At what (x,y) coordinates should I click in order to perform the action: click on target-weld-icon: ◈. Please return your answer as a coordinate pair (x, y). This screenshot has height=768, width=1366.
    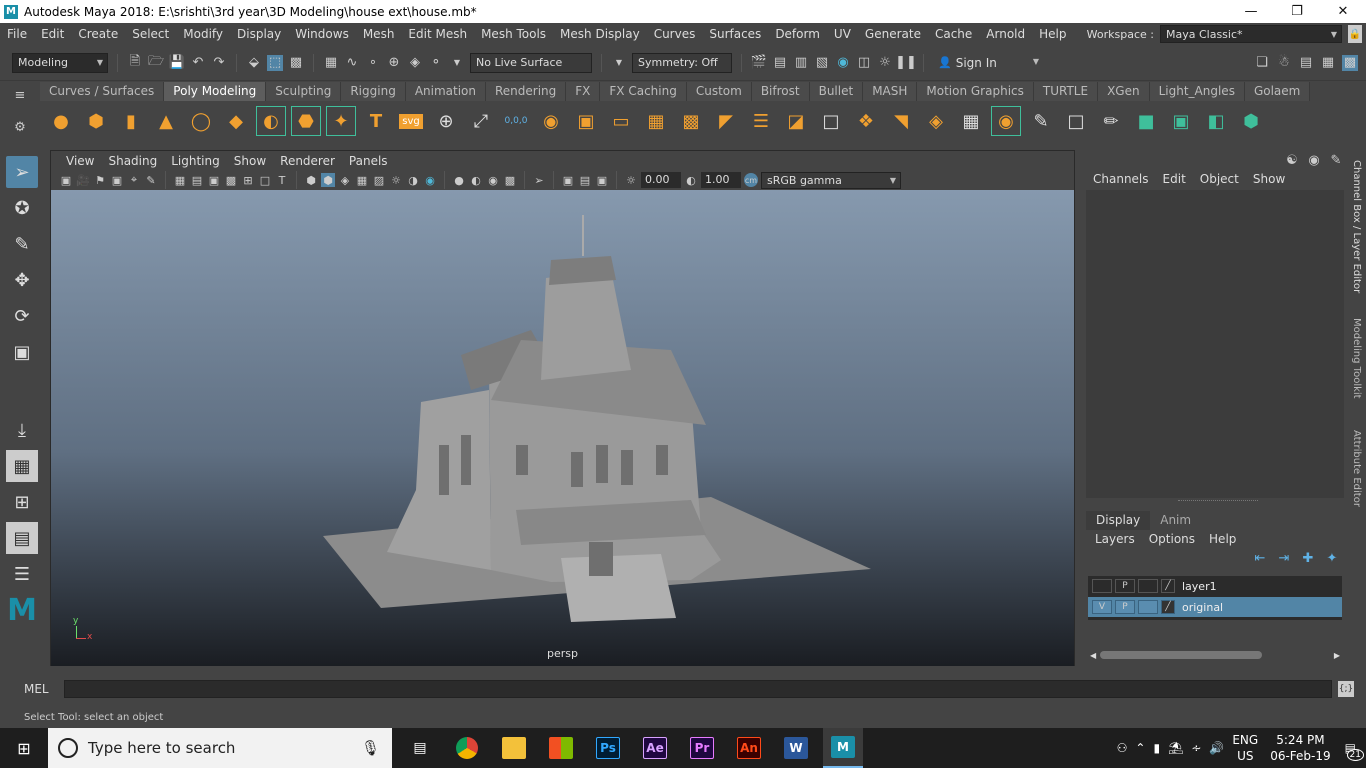
    Looking at the image, I should click on (936, 121).